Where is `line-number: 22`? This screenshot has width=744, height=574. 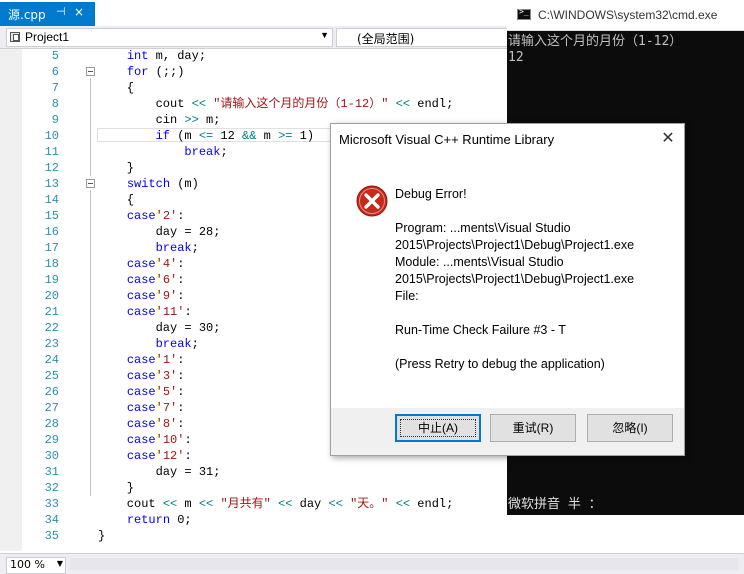 line-number: 22 is located at coordinates (51, 328).